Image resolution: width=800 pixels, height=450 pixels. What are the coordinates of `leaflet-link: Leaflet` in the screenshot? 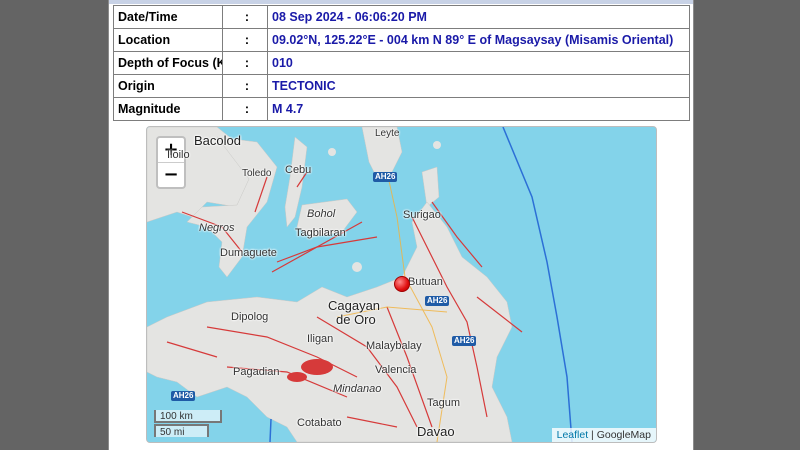 It's located at (573, 435).